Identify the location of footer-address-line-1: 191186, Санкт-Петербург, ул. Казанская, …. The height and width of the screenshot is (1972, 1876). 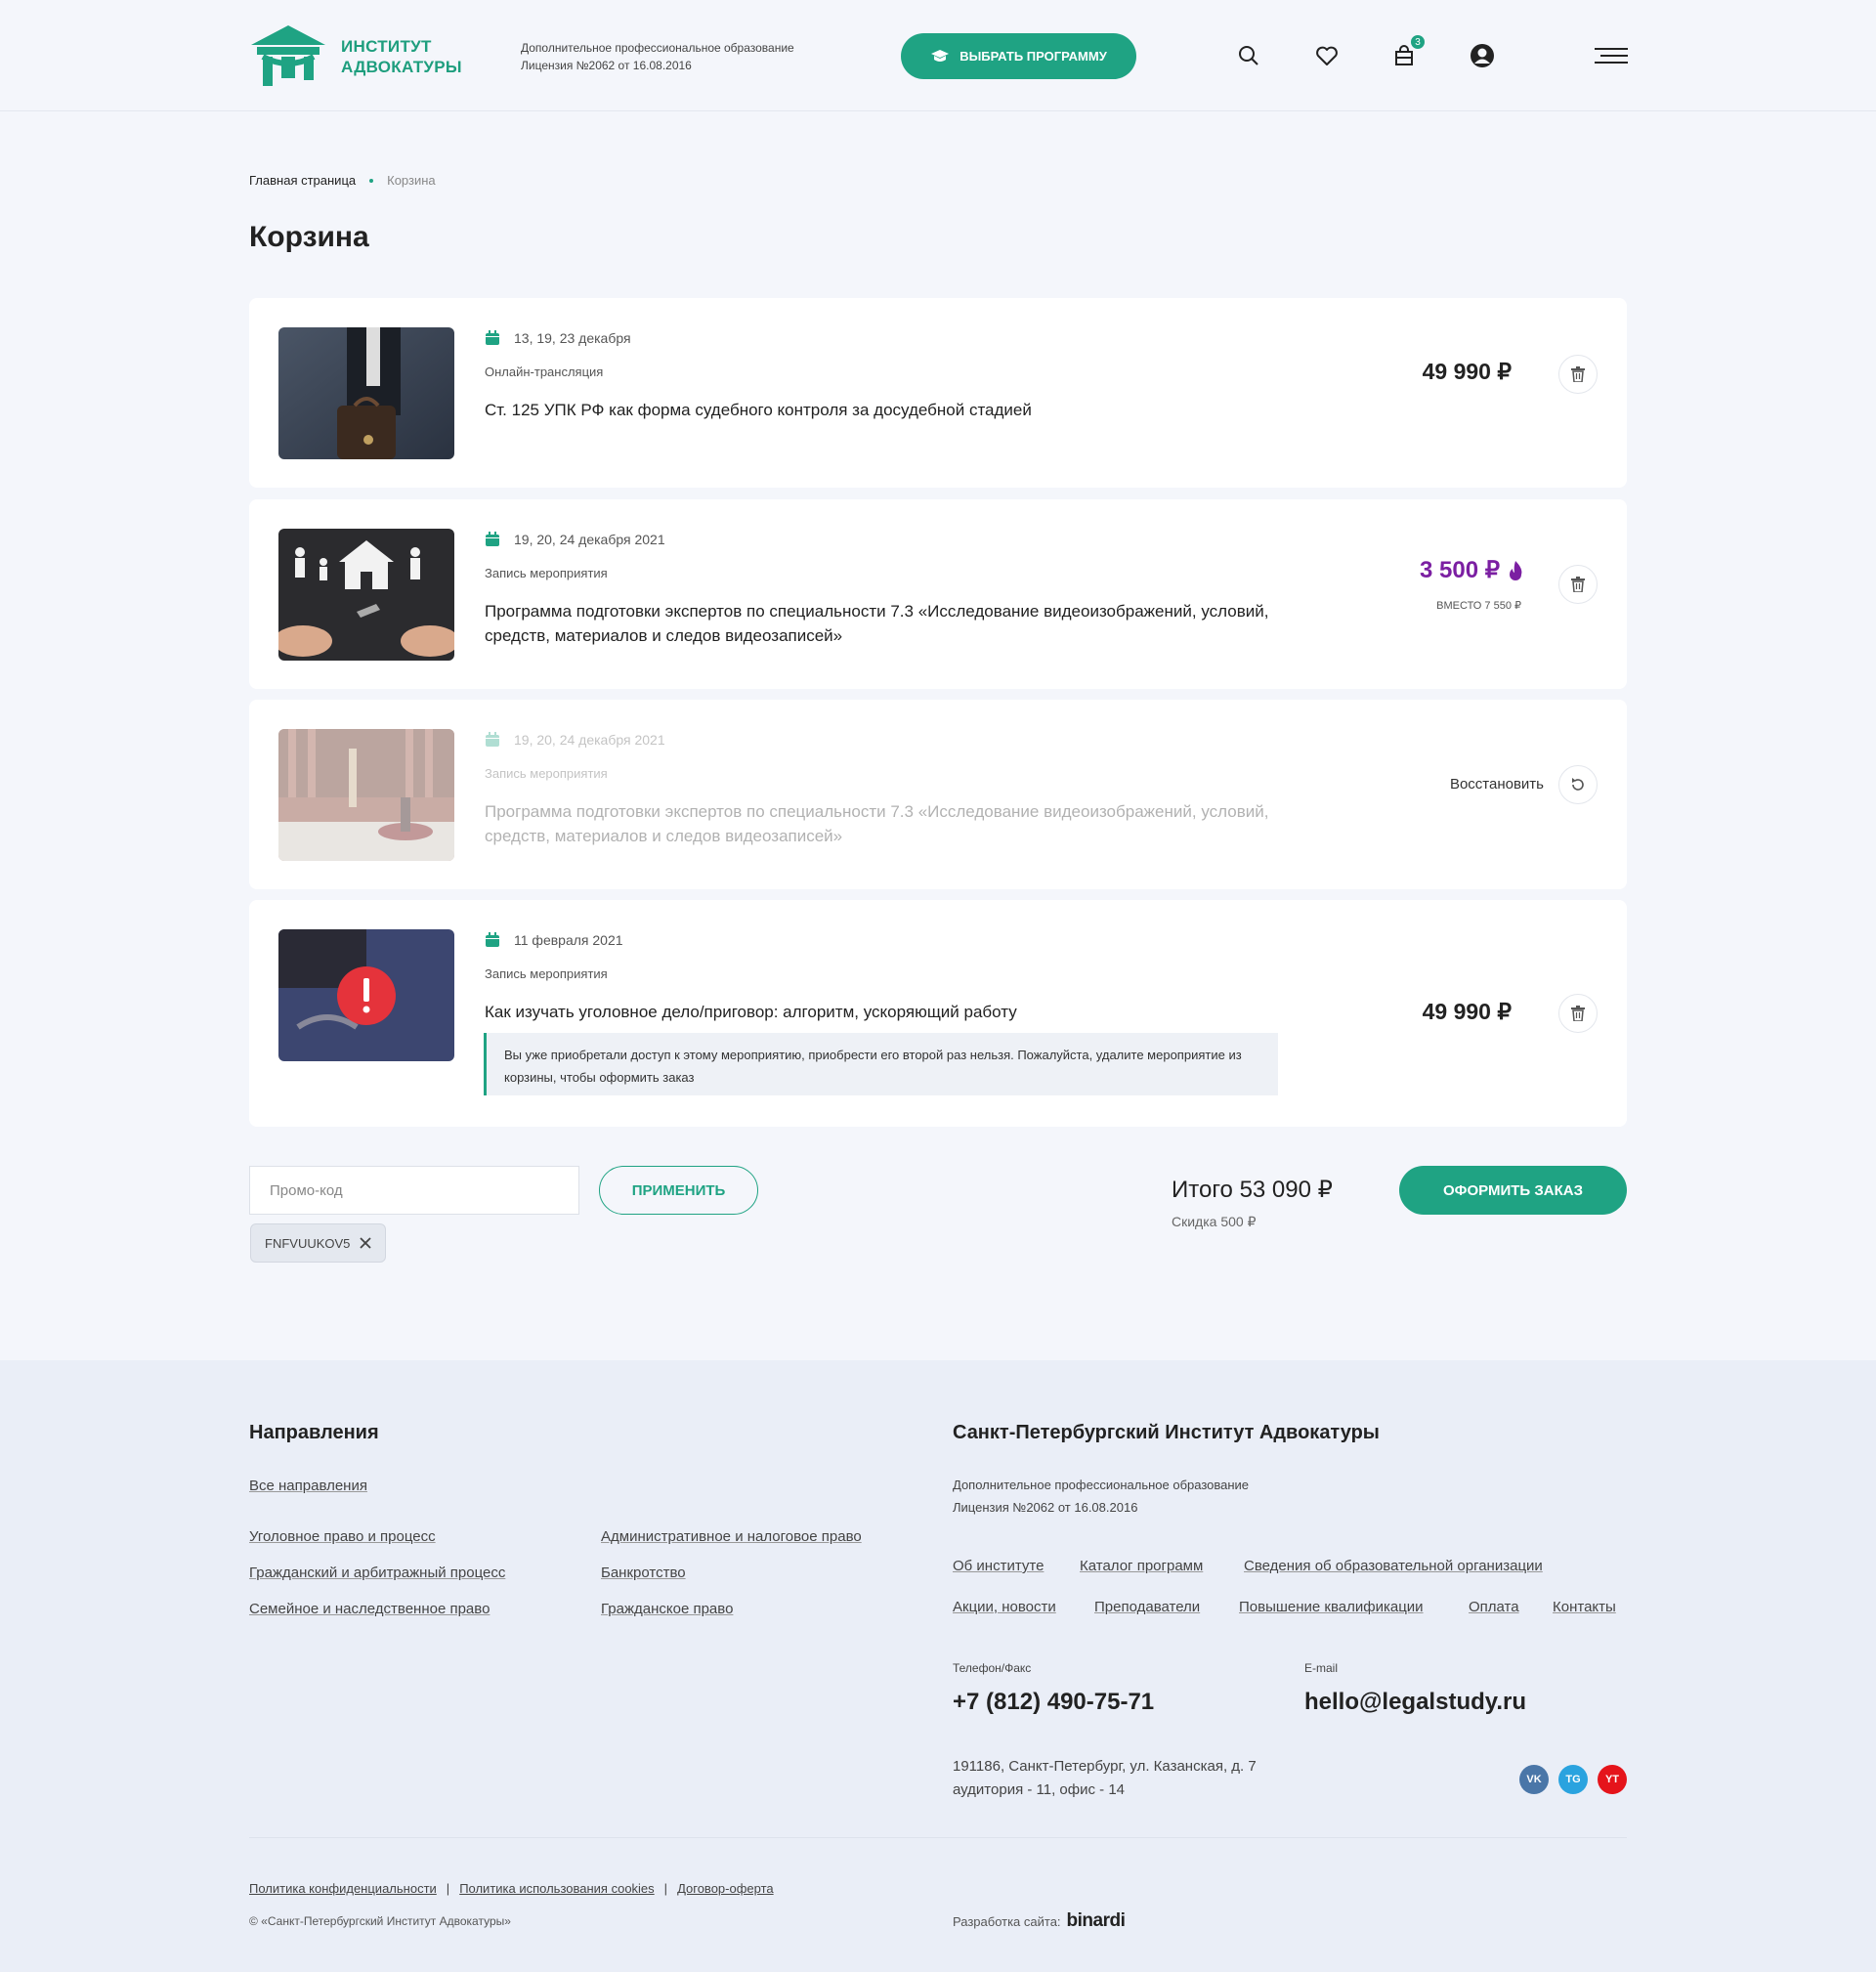
(1105, 1766).